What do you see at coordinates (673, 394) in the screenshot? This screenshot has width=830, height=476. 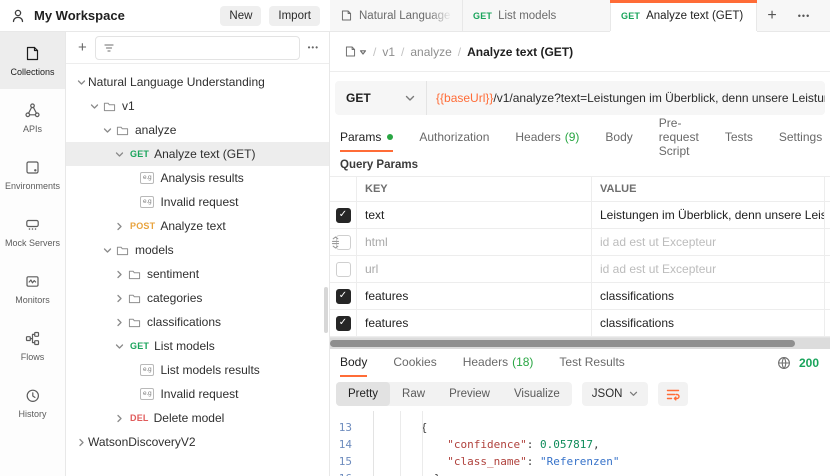 I see `wrap-text-button` at bounding box center [673, 394].